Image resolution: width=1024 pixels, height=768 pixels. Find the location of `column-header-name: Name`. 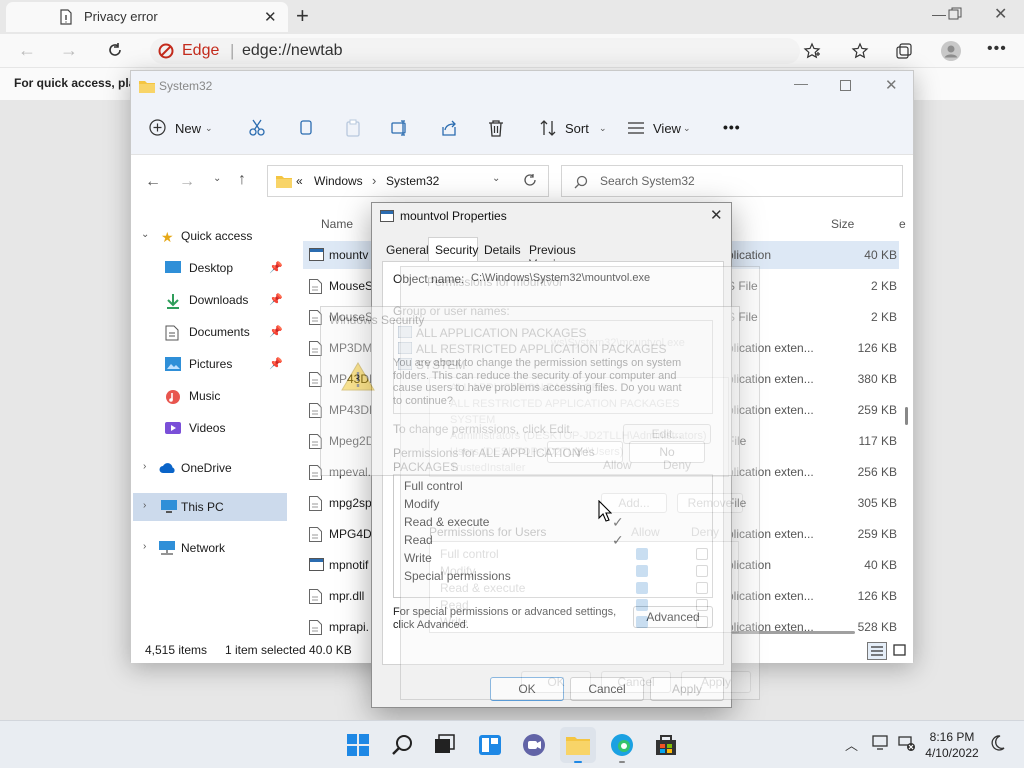

column-header-name: Name is located at coordinates (337, 224).